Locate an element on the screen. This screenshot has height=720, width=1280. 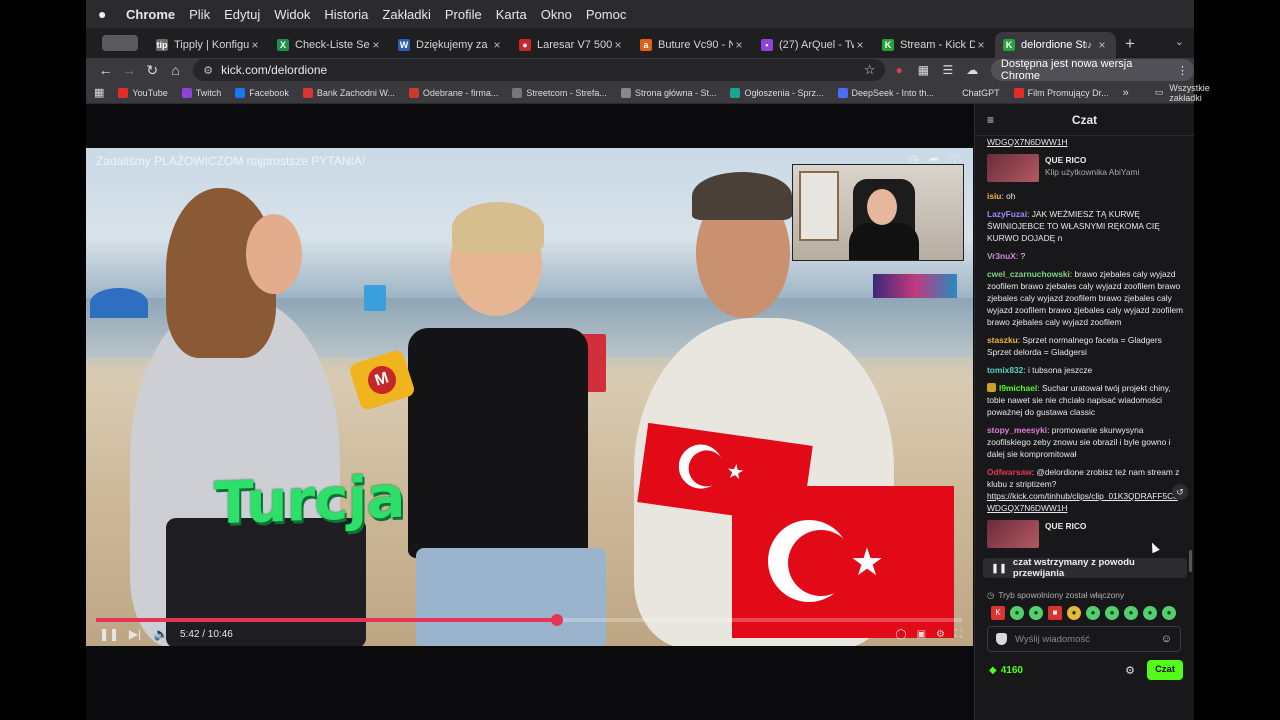
profile-icon: ☁ is located at coordinates (972, 70).